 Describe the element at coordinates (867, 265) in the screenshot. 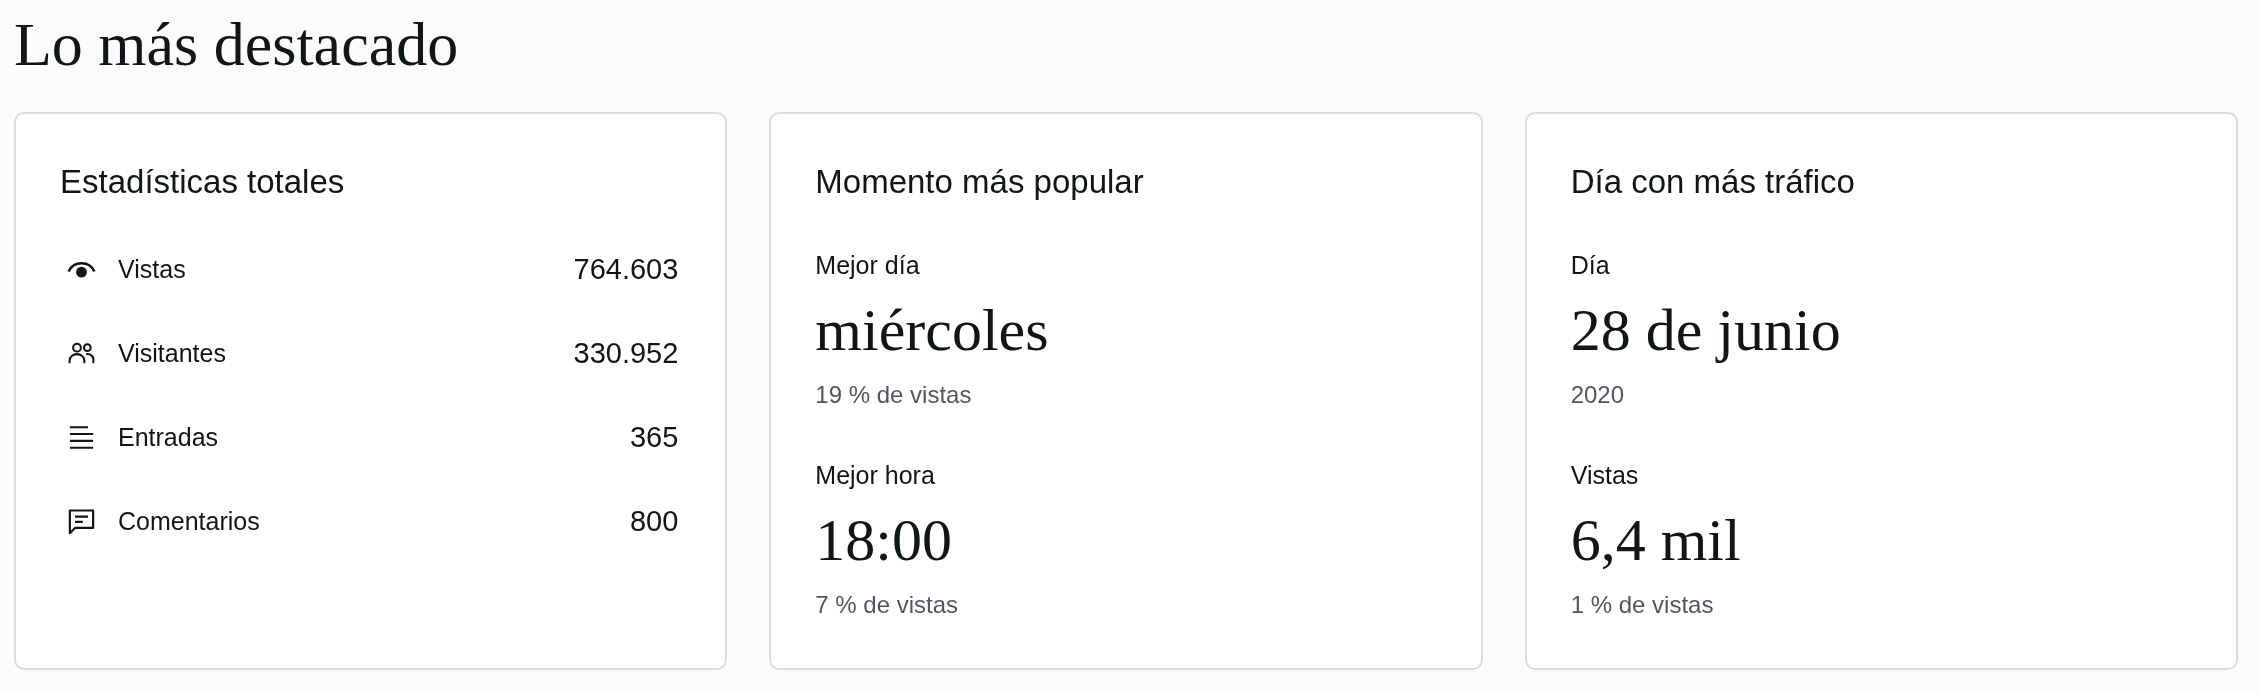

I see `stat-label: Mejor día` at that location.